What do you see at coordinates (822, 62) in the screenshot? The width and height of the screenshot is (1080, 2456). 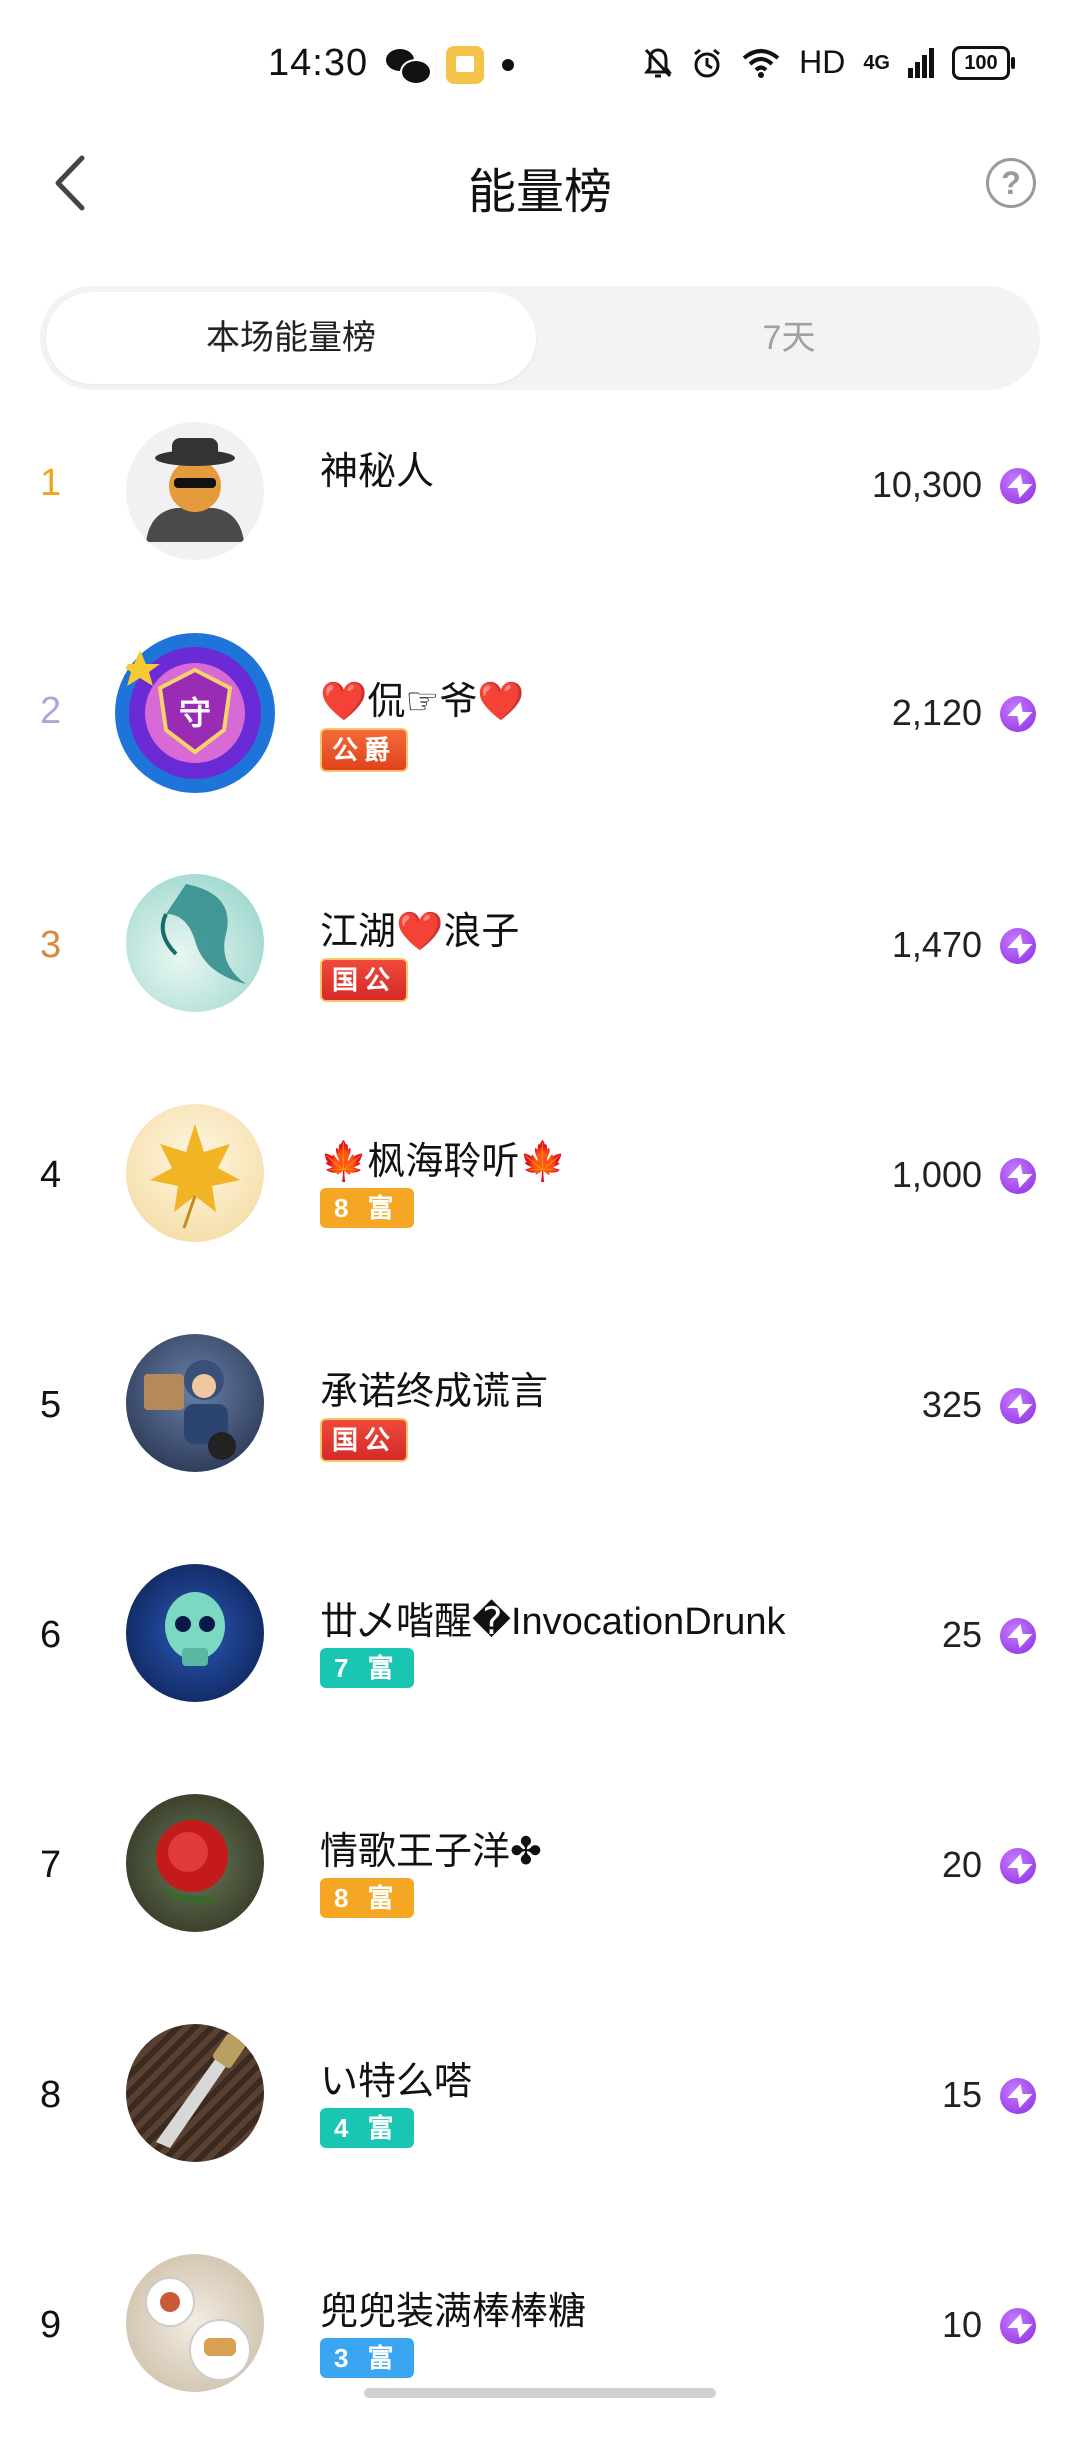 I see `hd-indicator: HD` at bounding box center [822, 62].